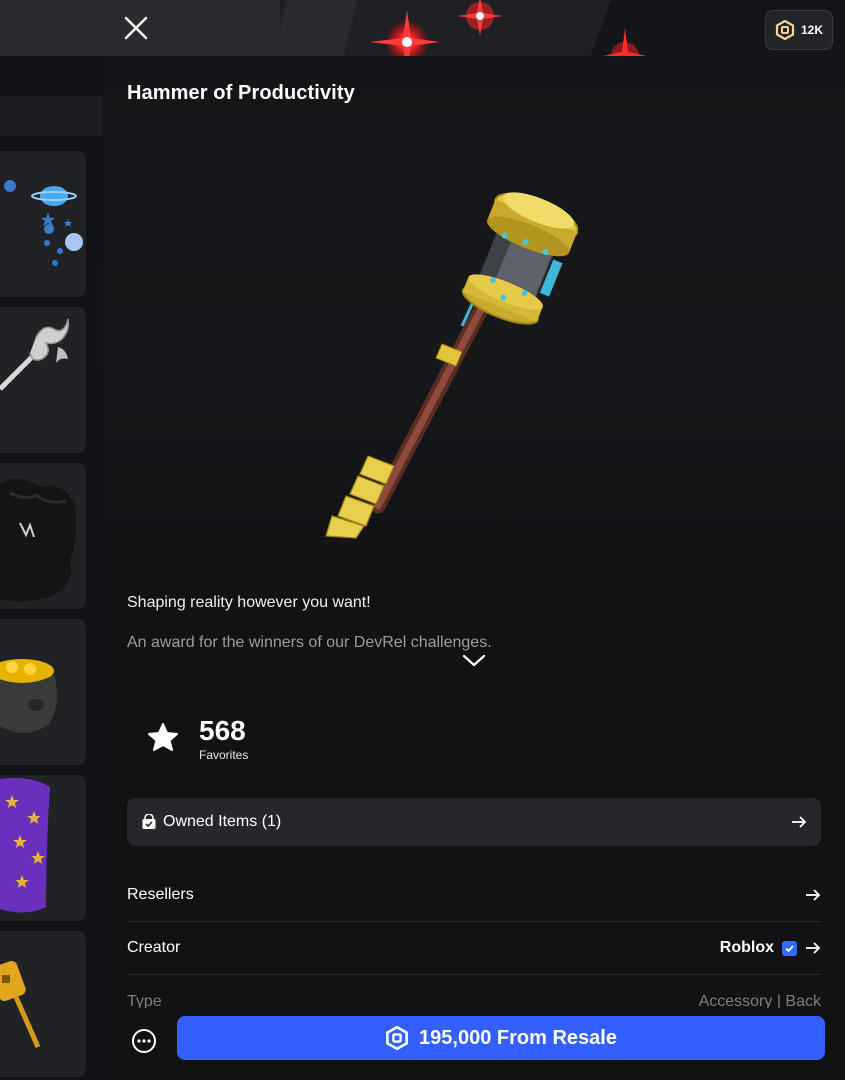 This screenshot has height=1080, width=845. I want to click on favorites-stat: 568 Favorites, so click(197, 739).